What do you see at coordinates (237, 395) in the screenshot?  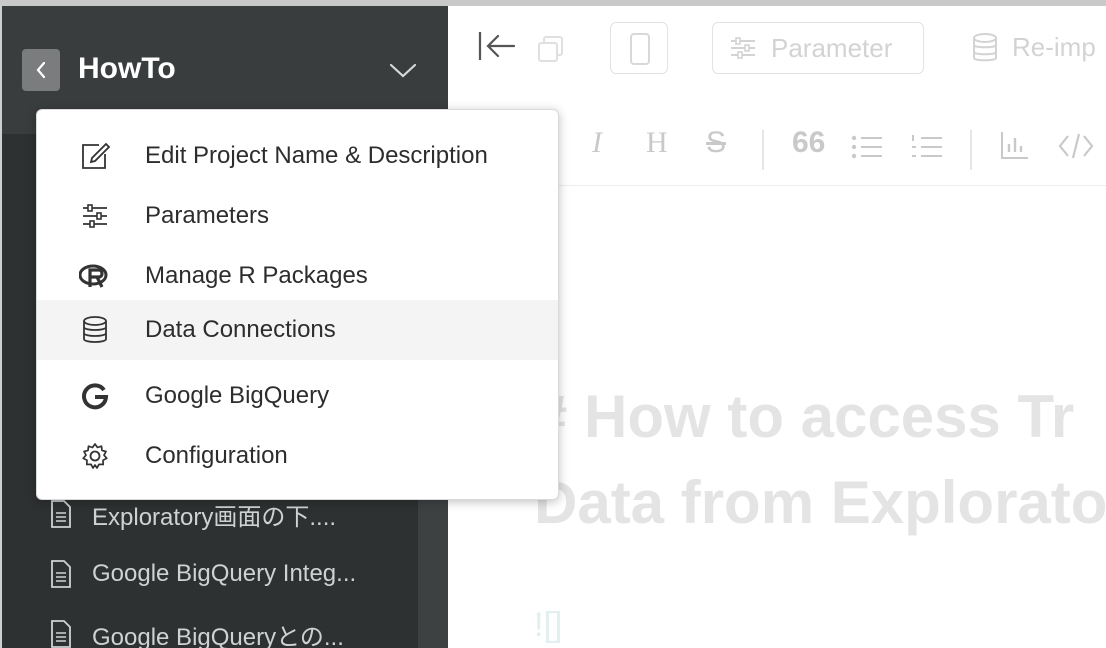 I see `menu-item-label: Google BigQuery` at bounding box center [237, 395].